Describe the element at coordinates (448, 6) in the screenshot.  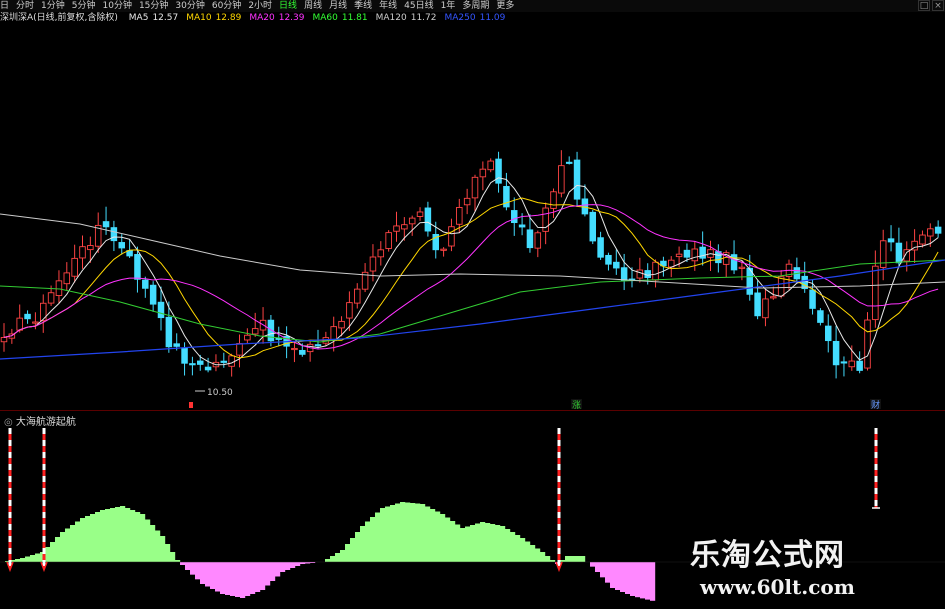
I see `period-tab: 1年` at that location.